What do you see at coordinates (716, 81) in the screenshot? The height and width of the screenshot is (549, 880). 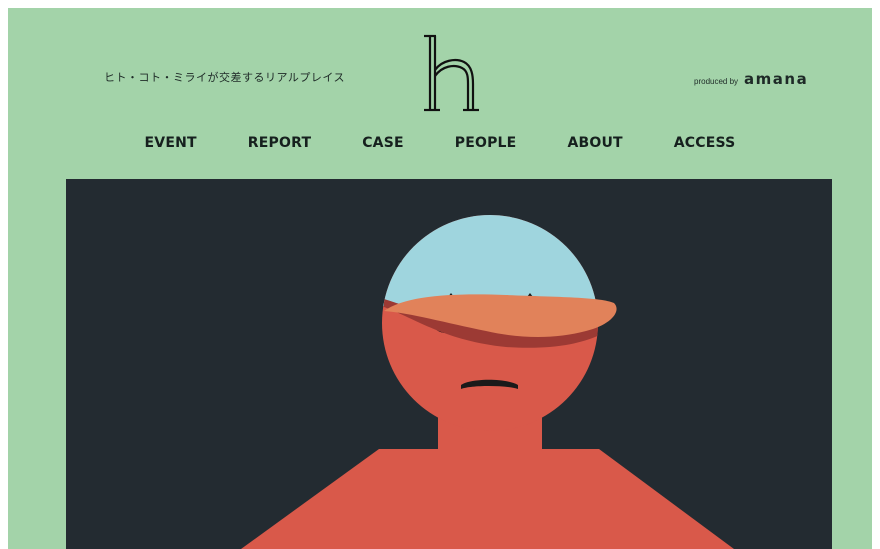 I see `produced-by-label: produced by` at bounding box center [716, 81].